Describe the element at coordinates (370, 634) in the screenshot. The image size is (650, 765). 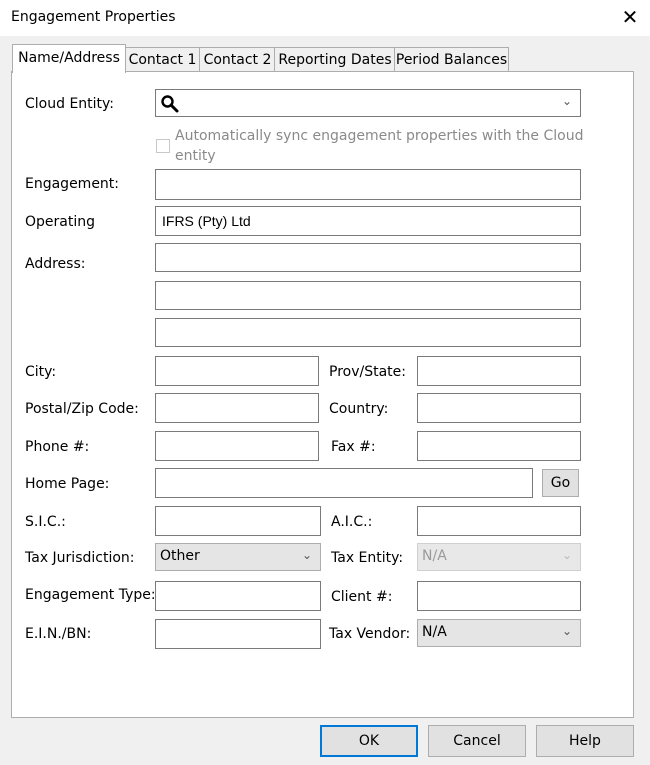
I see `tax-vendor-label: Tax Vendor:` at that location.